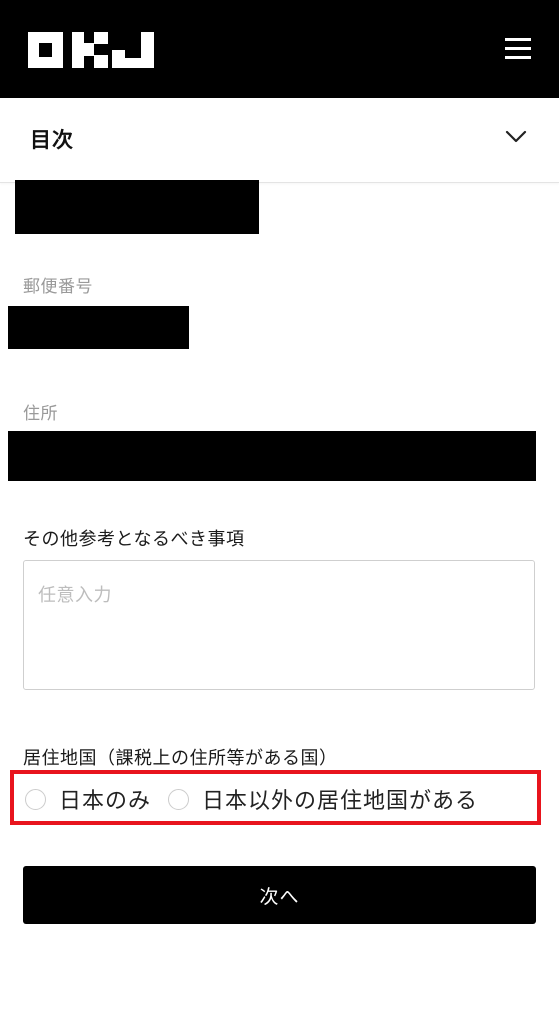 Image resolution: width=559 pixels, height=1024 pixels. I want to click on radio-label-japan-only: 日本のみ, so click(105, 801).